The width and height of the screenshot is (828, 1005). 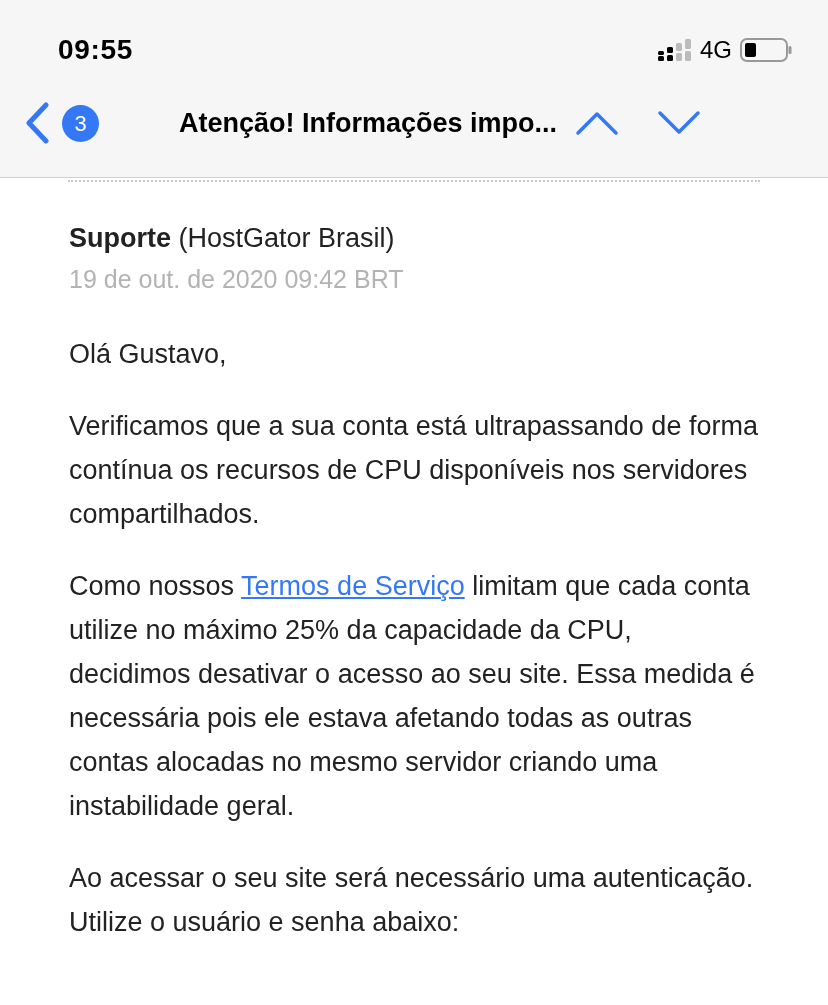 I want to click on back-button: 3, so click(x=61, y=123).